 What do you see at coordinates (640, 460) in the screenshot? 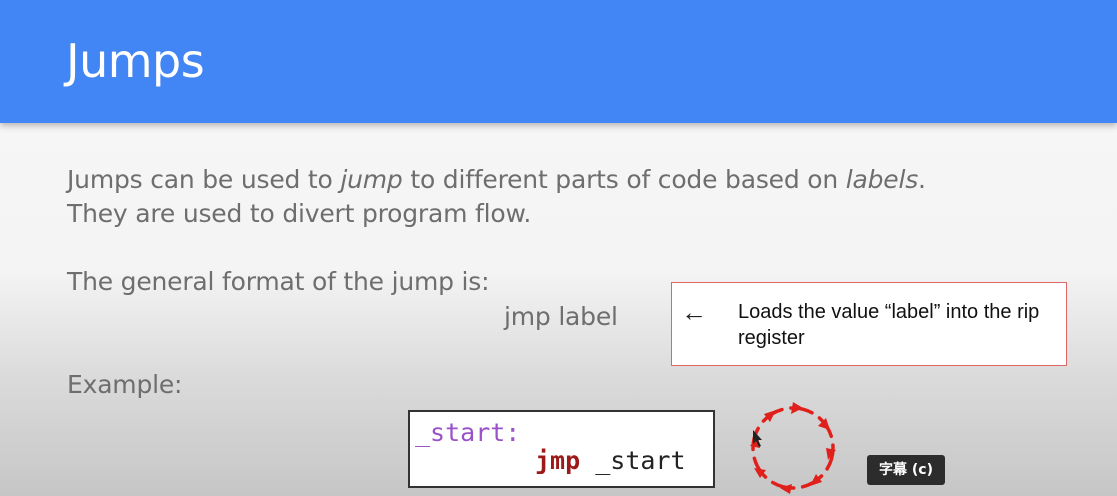
I see `code-operand: _start` at bounding box center [640, 460].